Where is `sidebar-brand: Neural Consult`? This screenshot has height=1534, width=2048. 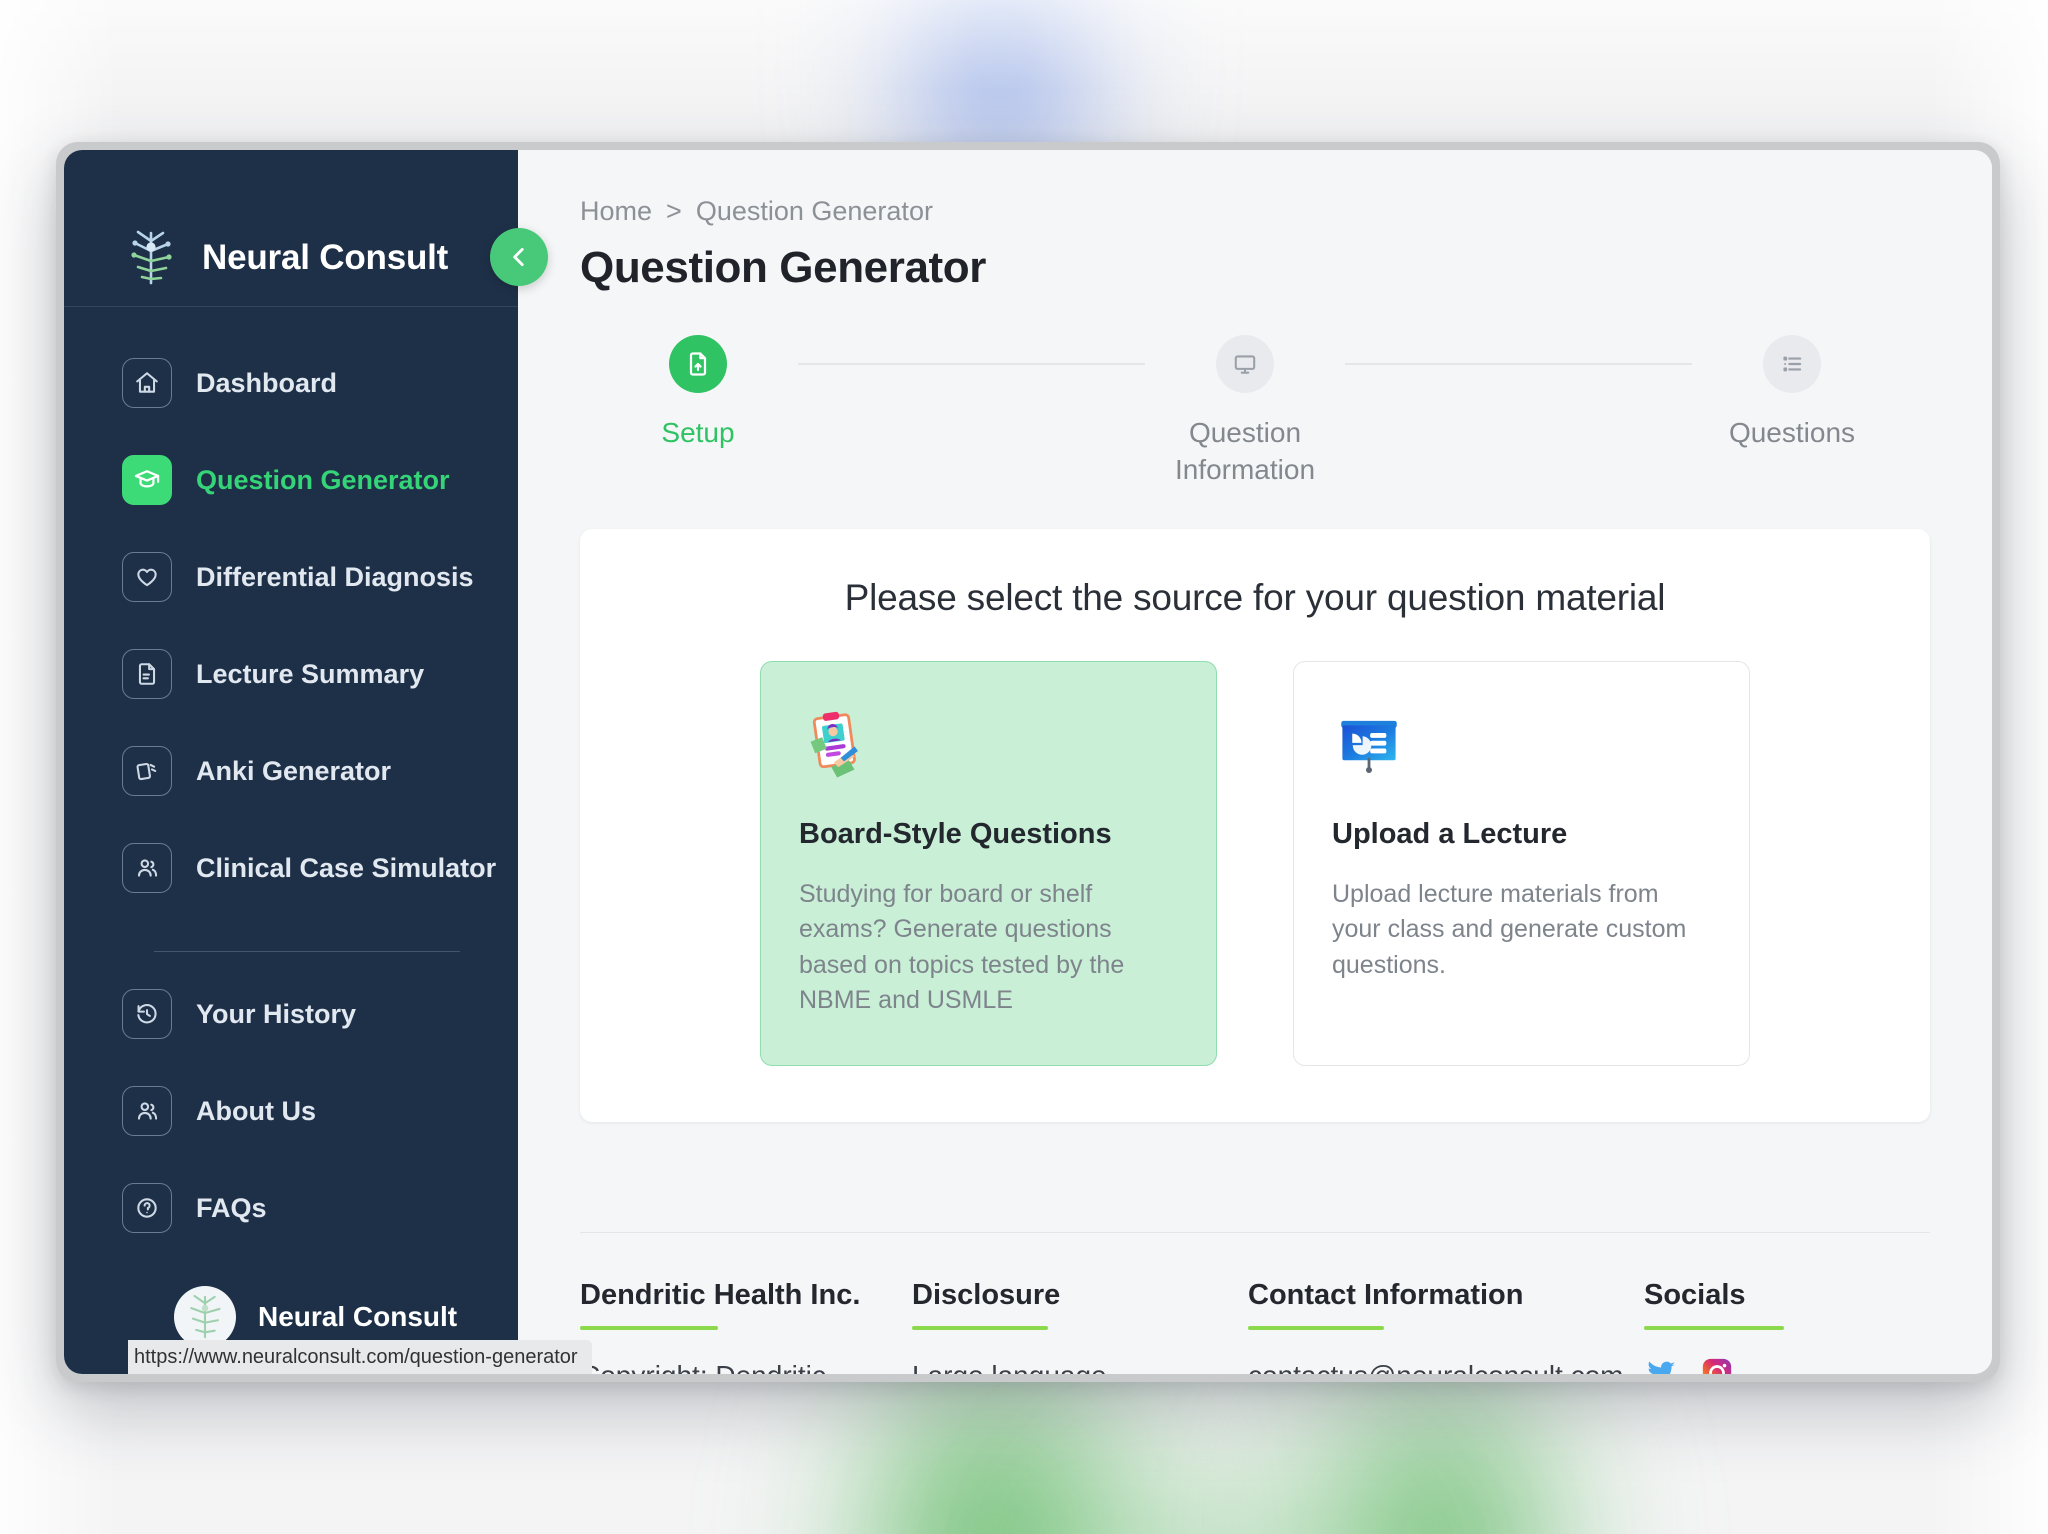 sidebar-brand: Neural Consult is located at coordinates (291, 228).